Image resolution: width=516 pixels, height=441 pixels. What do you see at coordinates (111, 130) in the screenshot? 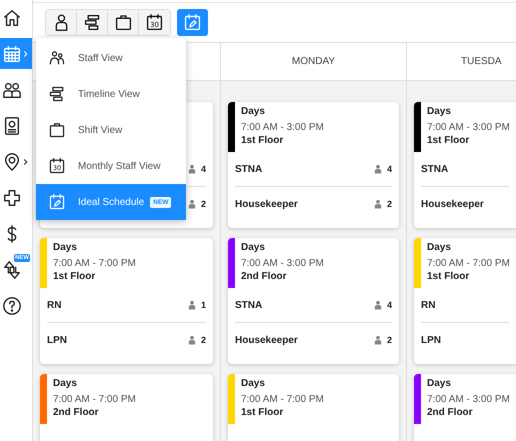
I see `menu-item: Shift View` at bounding box center [111, 130].